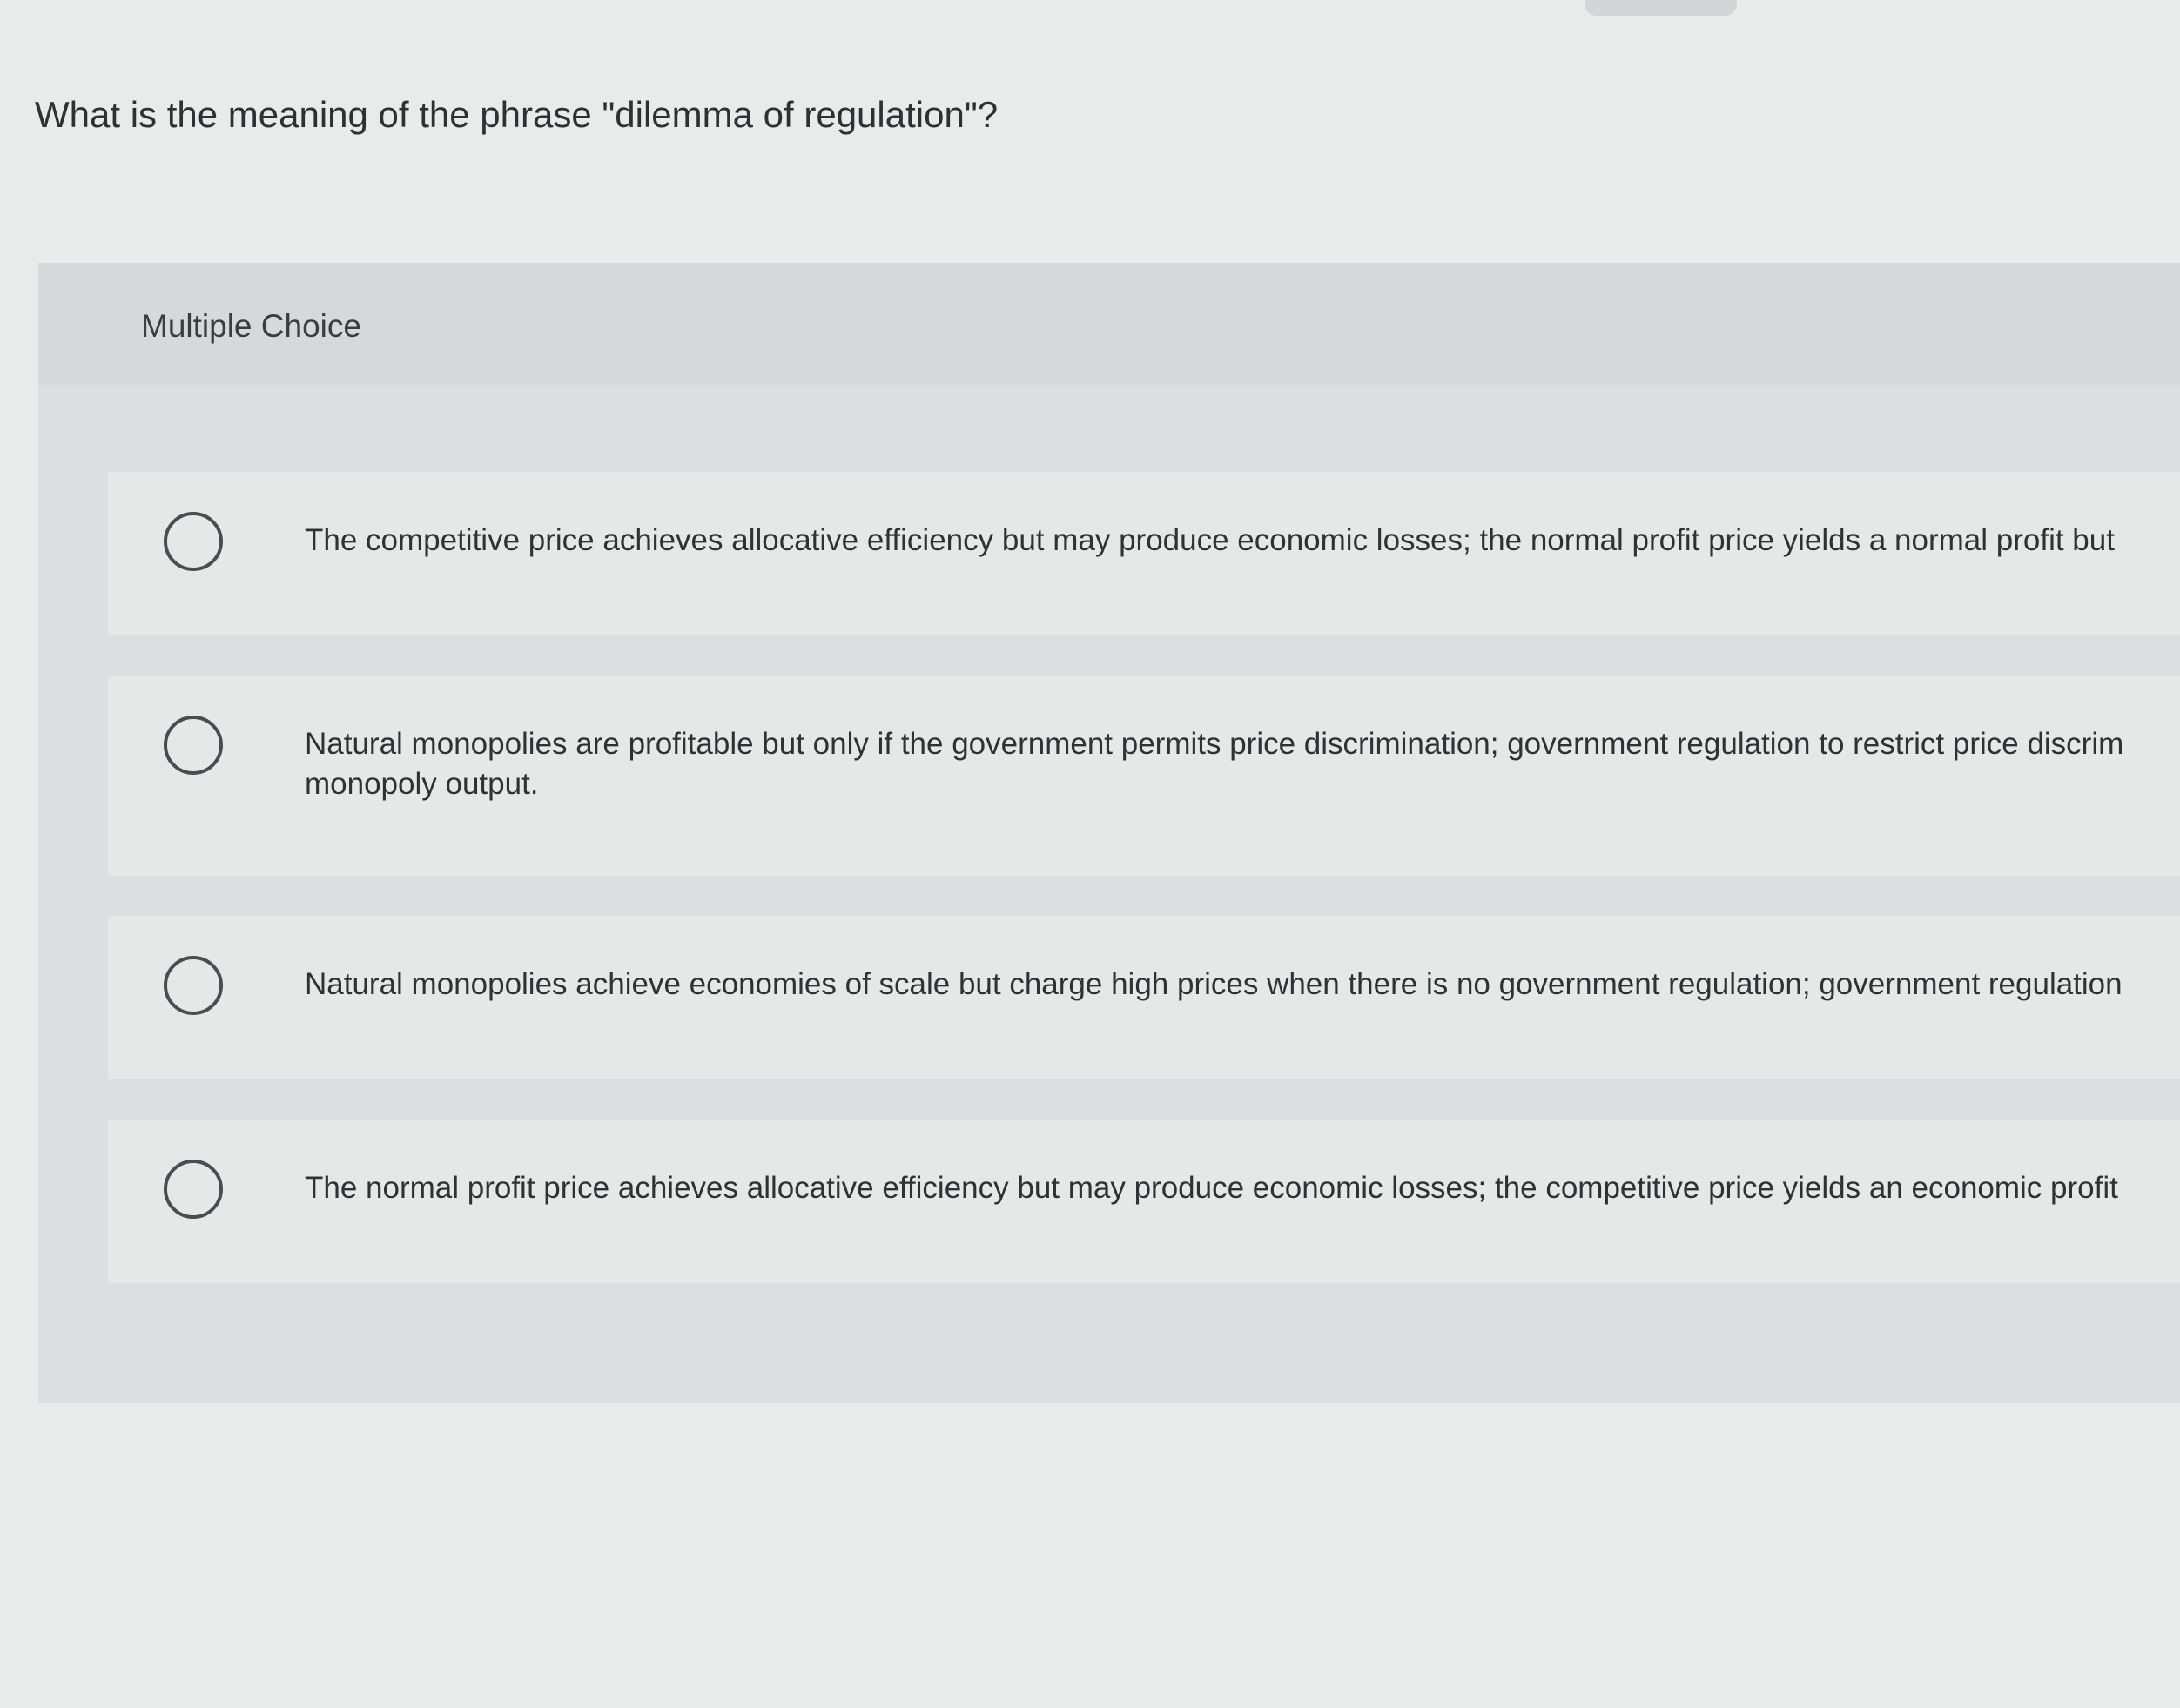 The width and height of the screenshot is (2180, 1708). Describe the element at coordinates (251, 326) in the screenshot. I see `multiple-choice-label: Multiple Choice` at that location.